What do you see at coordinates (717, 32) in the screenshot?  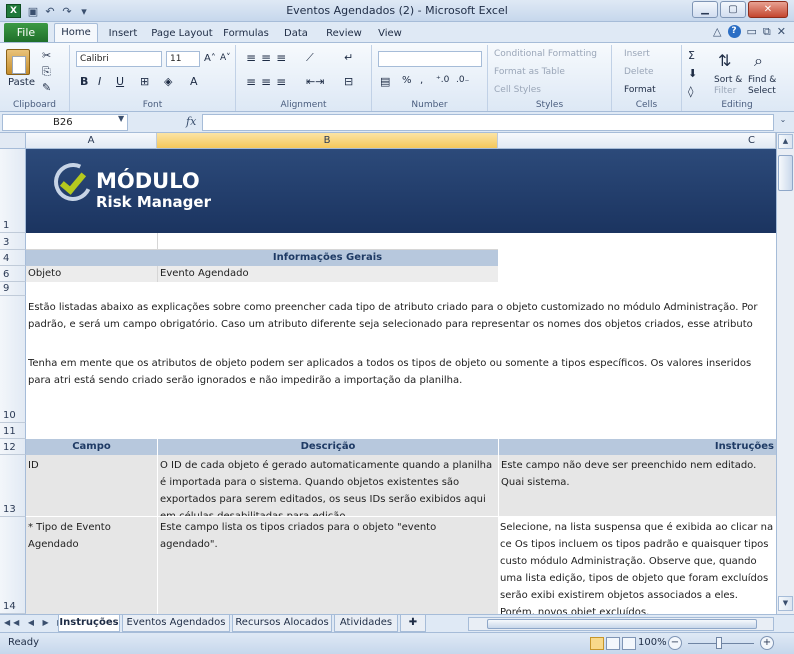 I see `ribbon-minimize-icon: △` at bounding box center [717, 32].